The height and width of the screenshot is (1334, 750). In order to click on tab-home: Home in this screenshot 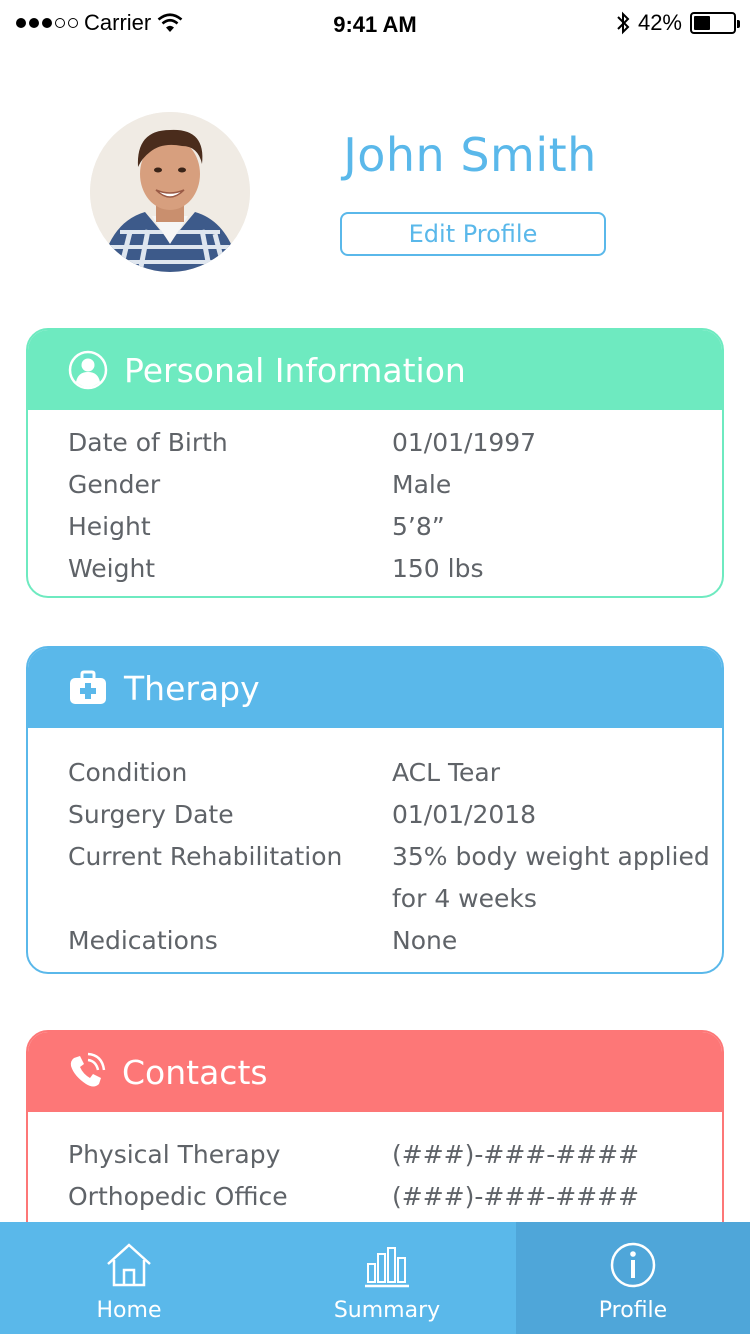, I will do `click(129, 1278)`.